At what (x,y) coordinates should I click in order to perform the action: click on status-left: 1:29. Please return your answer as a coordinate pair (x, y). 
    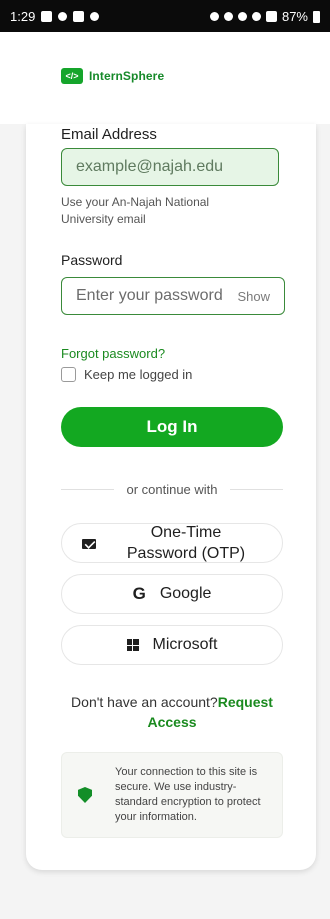
    Looking at the image, I should click on (55, 16).